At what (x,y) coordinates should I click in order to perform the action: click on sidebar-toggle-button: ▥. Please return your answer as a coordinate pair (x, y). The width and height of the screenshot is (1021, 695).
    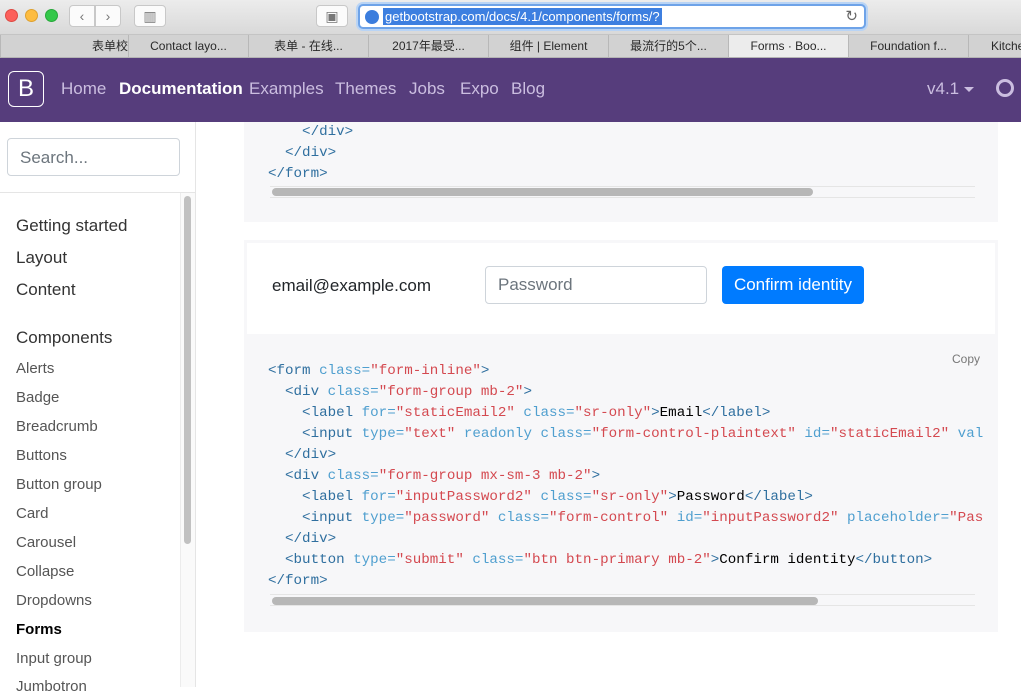
    Looking at the image, I should click on (150, 16).